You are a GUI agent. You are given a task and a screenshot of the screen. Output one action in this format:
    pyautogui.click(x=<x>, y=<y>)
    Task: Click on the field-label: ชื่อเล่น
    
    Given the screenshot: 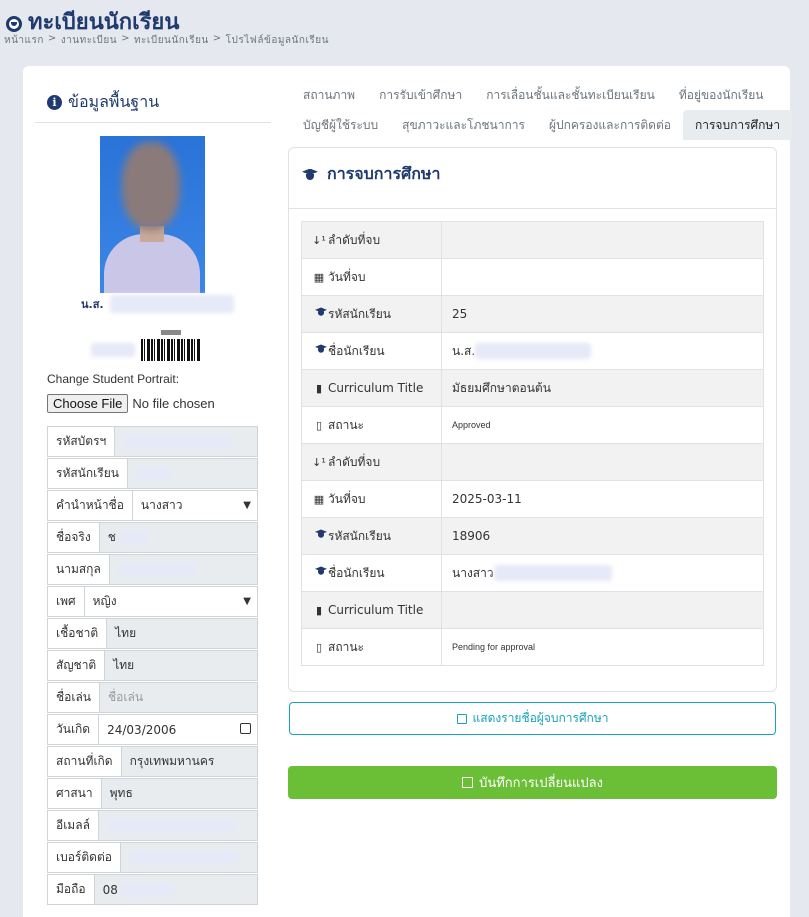 What is the action you would take?
    pyautogui.click(x=73, y=697)
    